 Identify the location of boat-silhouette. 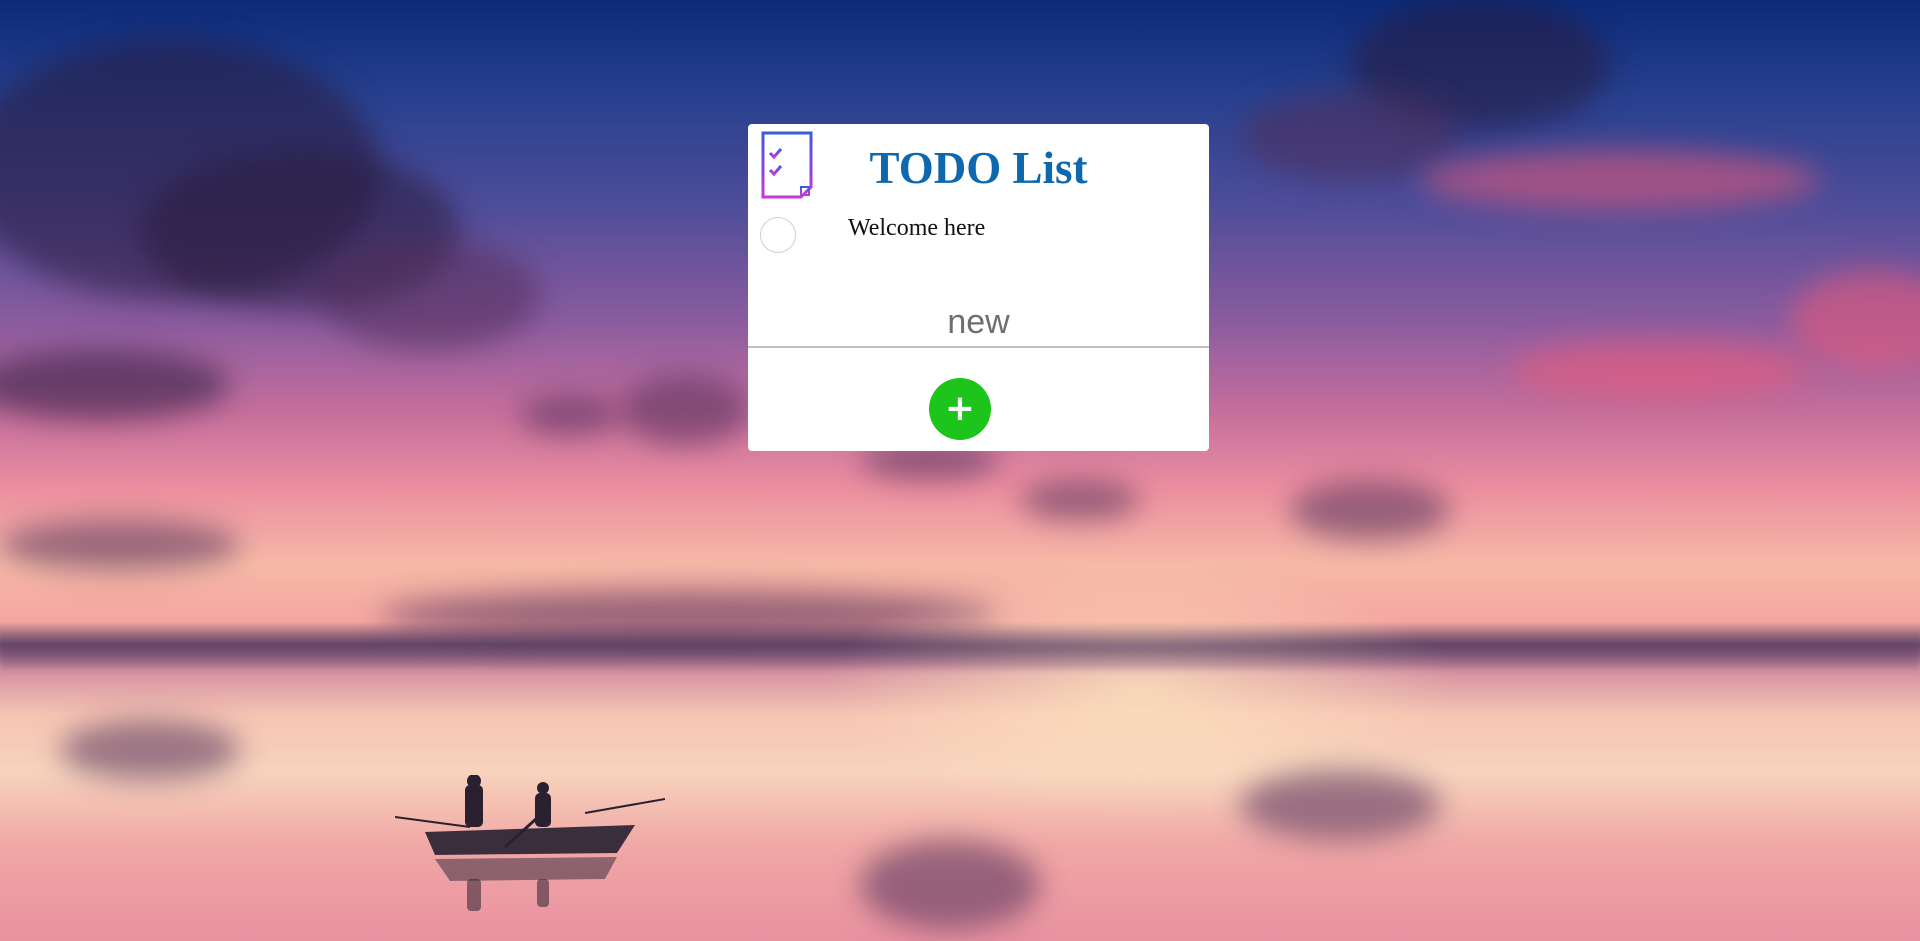
(530, 843).